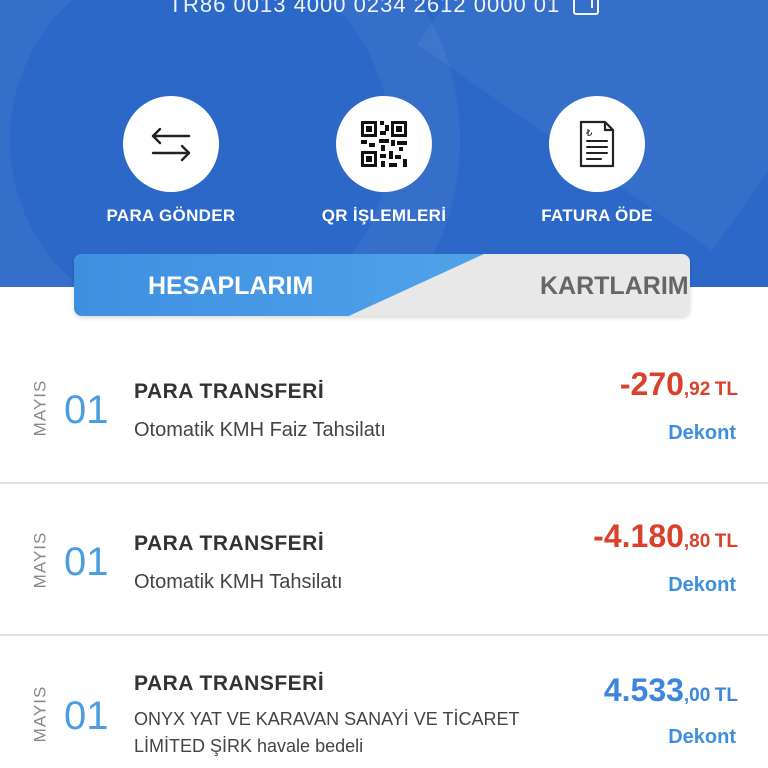 The image size is (768, 768). What do you see at coordinates (614, 286) in the screenshot?
I see `tab-cards-label: KARTLARIM` at bounding box center [614, 286].